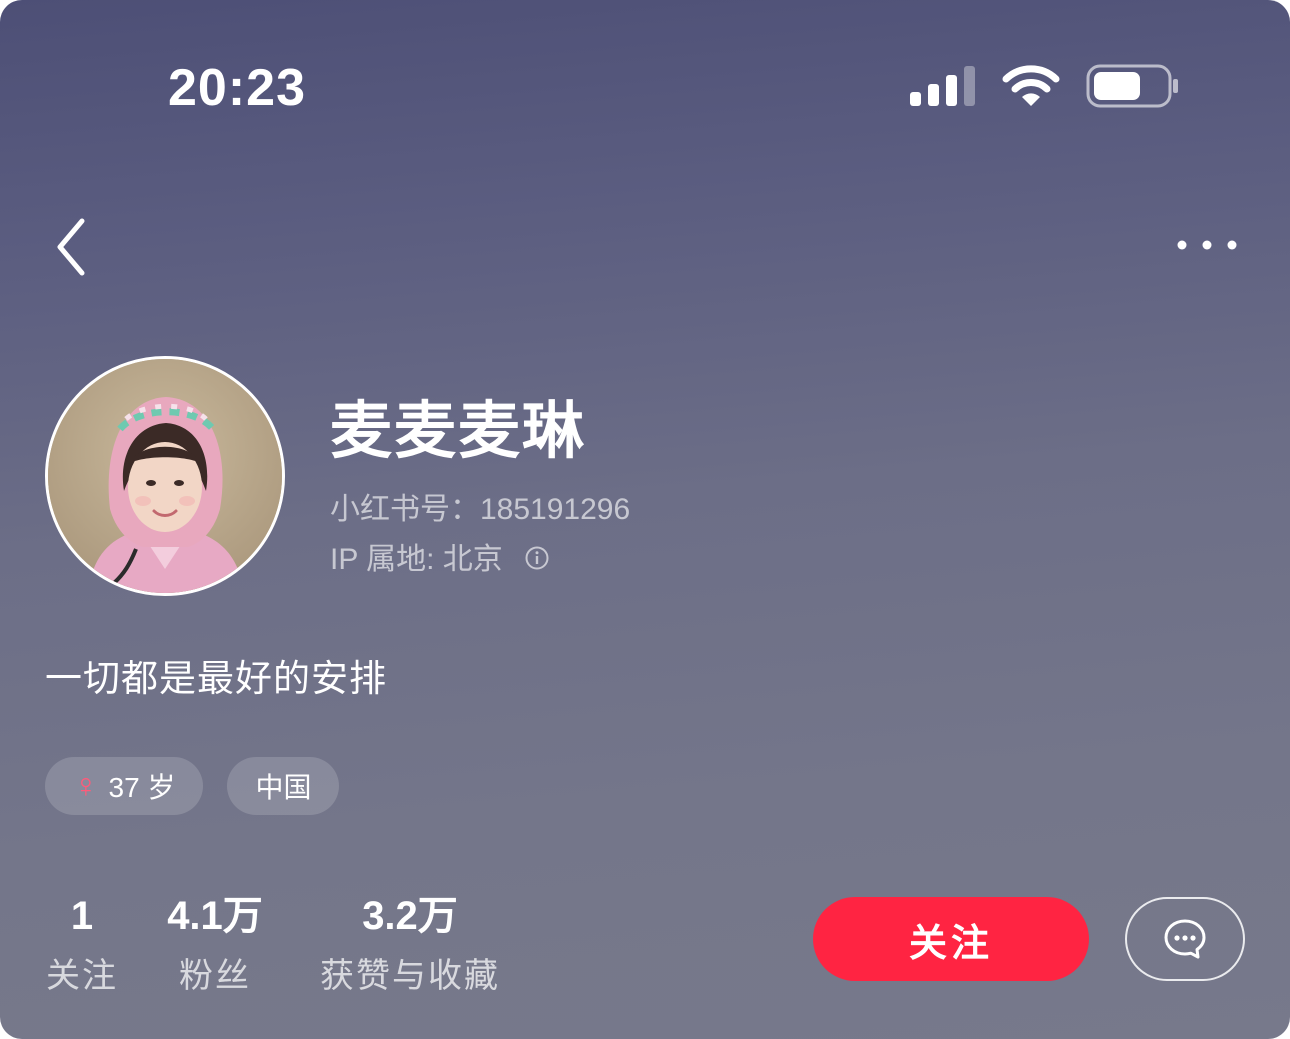  I want to click on follow-button: 关注, so click(951, 939).